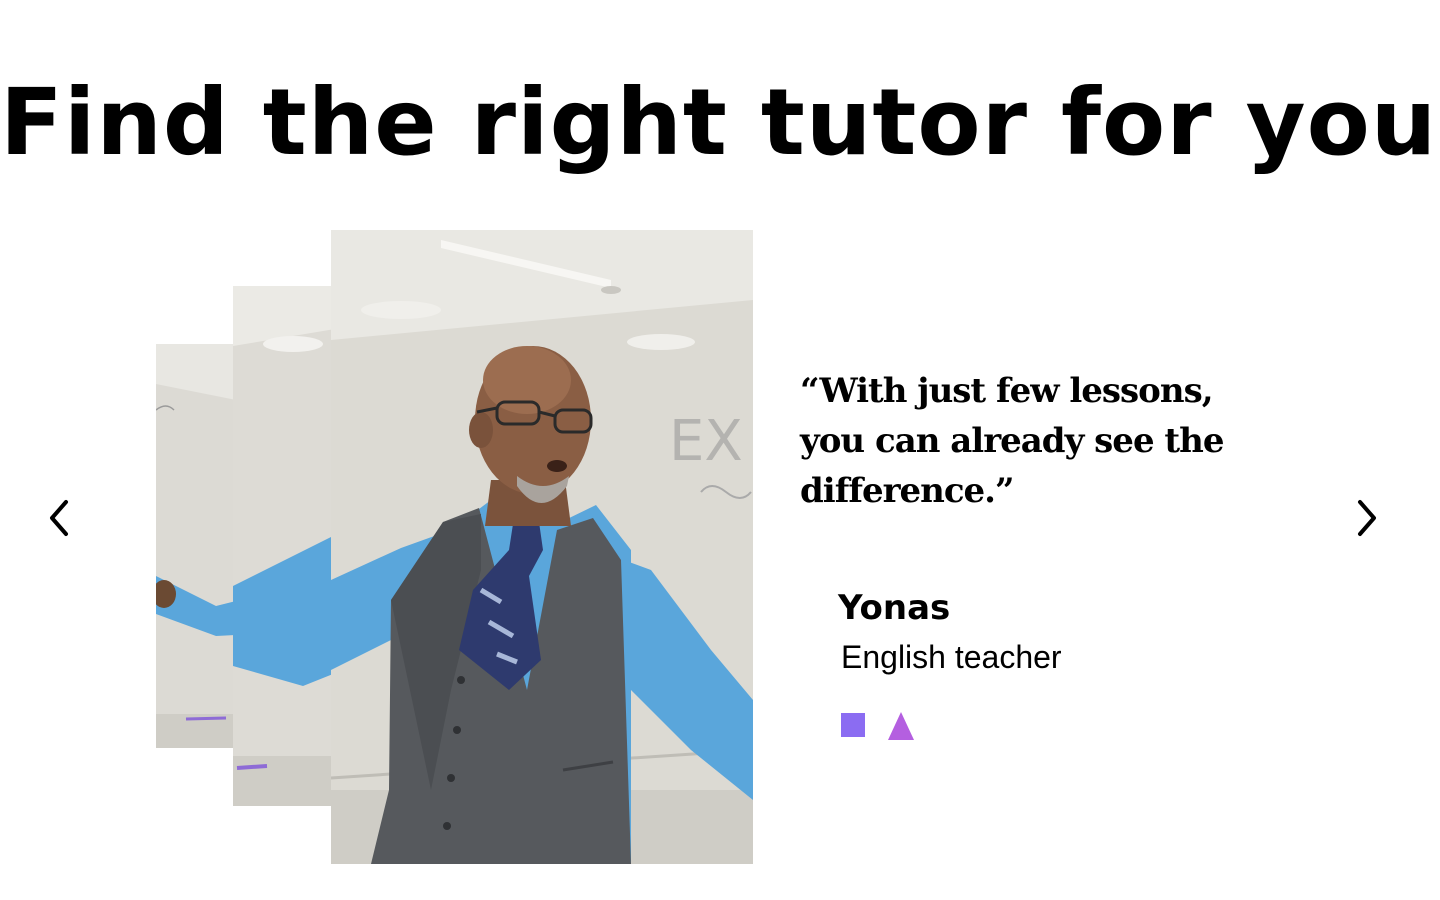  I want to click on carousel-prev-button, so click(60, 518).